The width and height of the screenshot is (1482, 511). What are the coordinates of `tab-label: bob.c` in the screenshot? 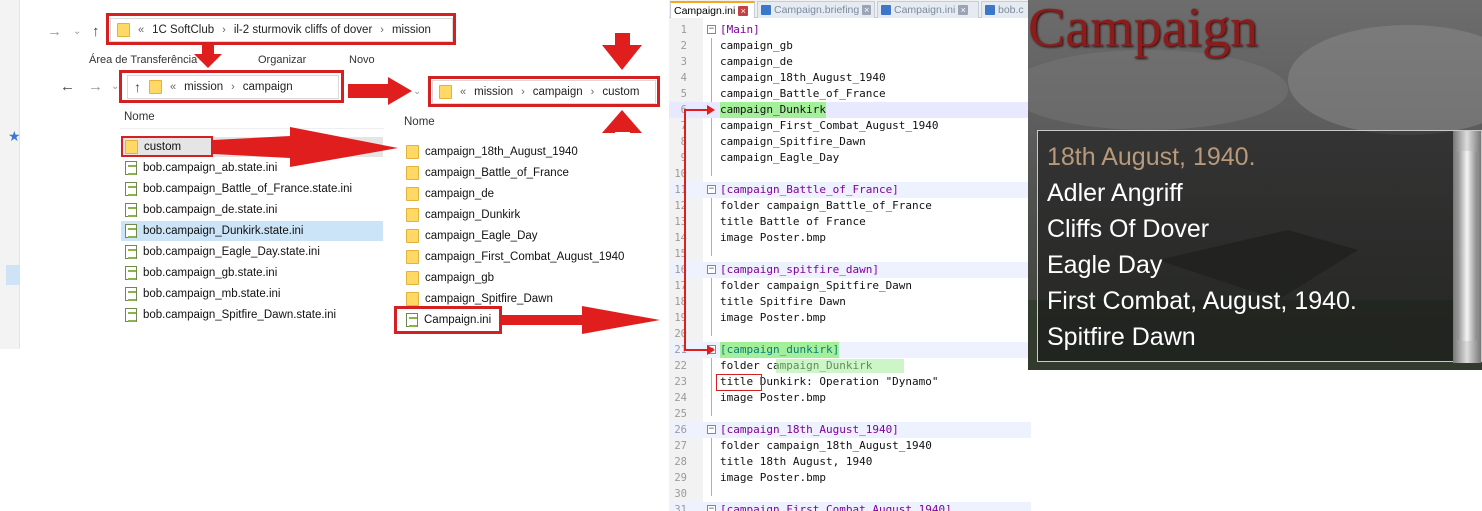 It's located at (1011, 10).